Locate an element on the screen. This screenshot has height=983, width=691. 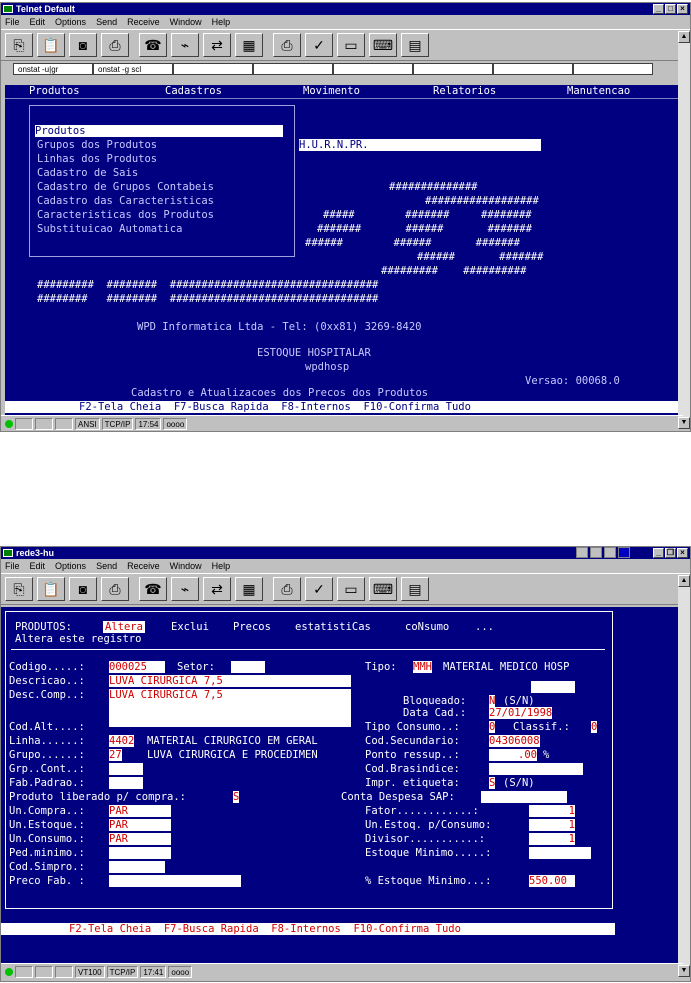
action-precos: Precos is located at coordinates (252, 627).